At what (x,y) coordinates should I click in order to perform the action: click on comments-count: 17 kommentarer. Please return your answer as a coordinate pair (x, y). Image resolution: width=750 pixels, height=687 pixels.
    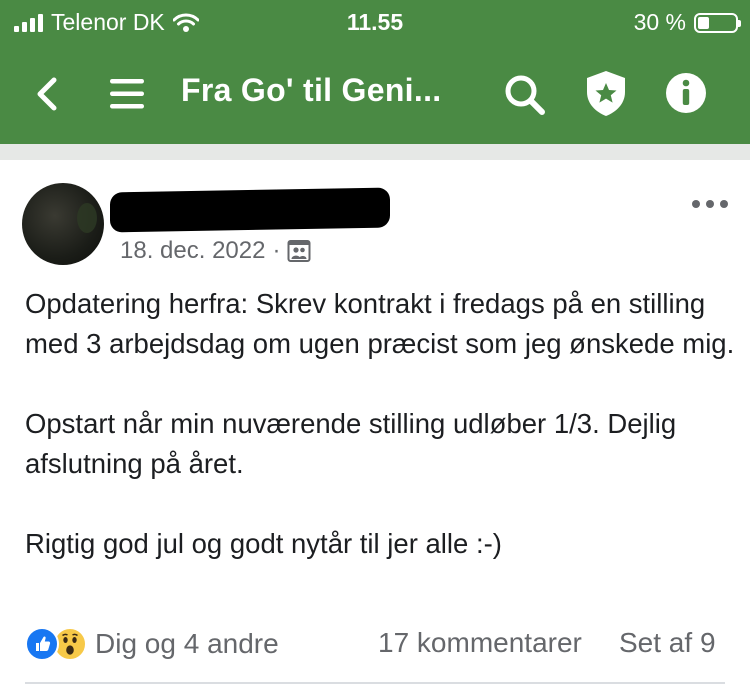
    Looking at the image, I should click on (480, 643).